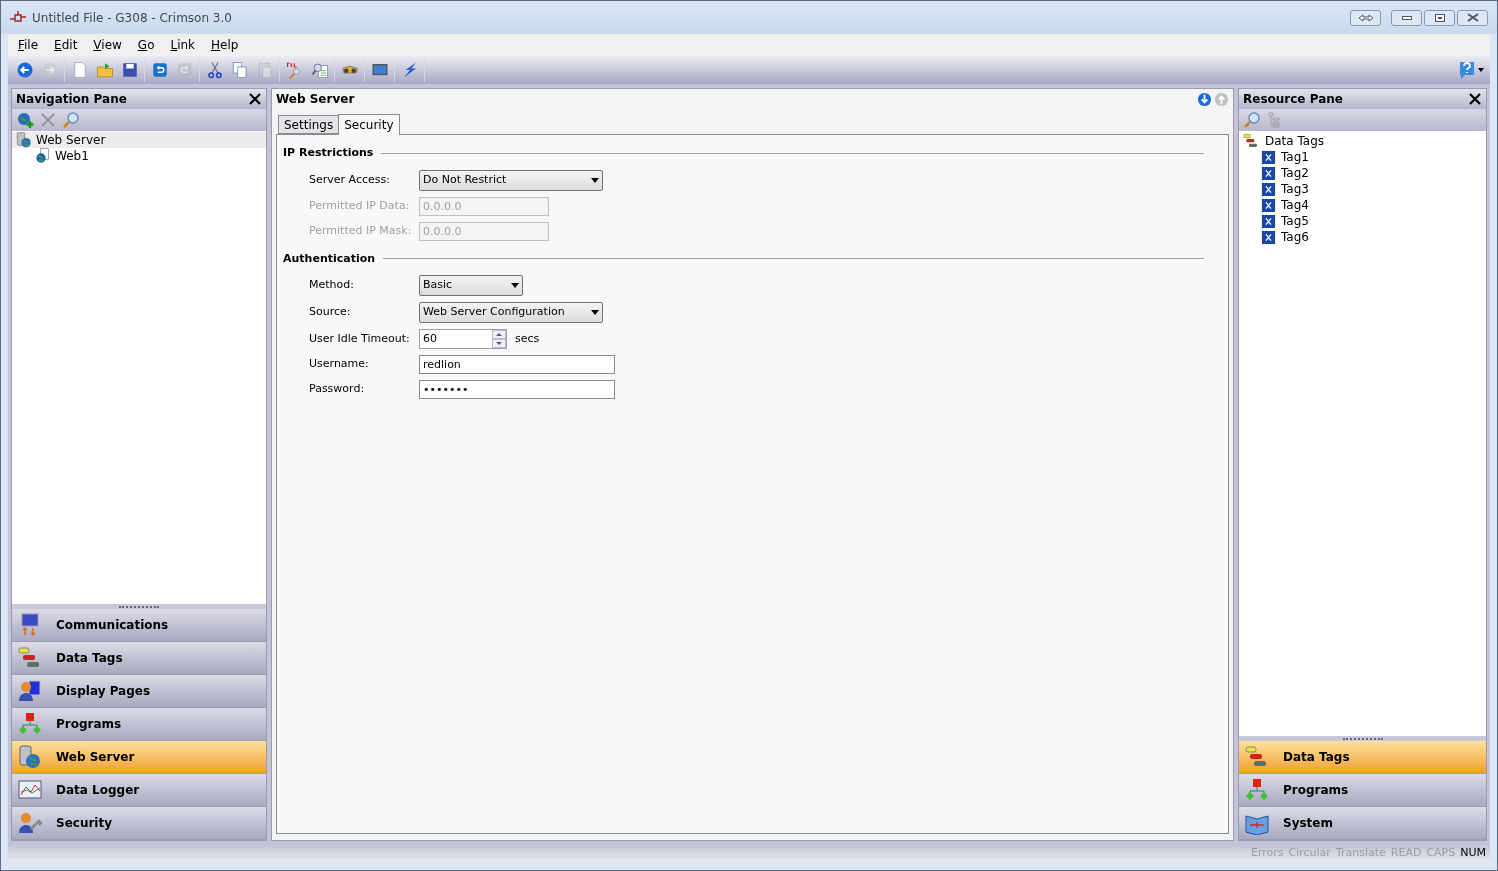 This screenshot has height=871, width=1498. What do you see at coordinates (66, 45) in the screenshot?
I see `menu-item: Edit` at bounding box center [66, 45].